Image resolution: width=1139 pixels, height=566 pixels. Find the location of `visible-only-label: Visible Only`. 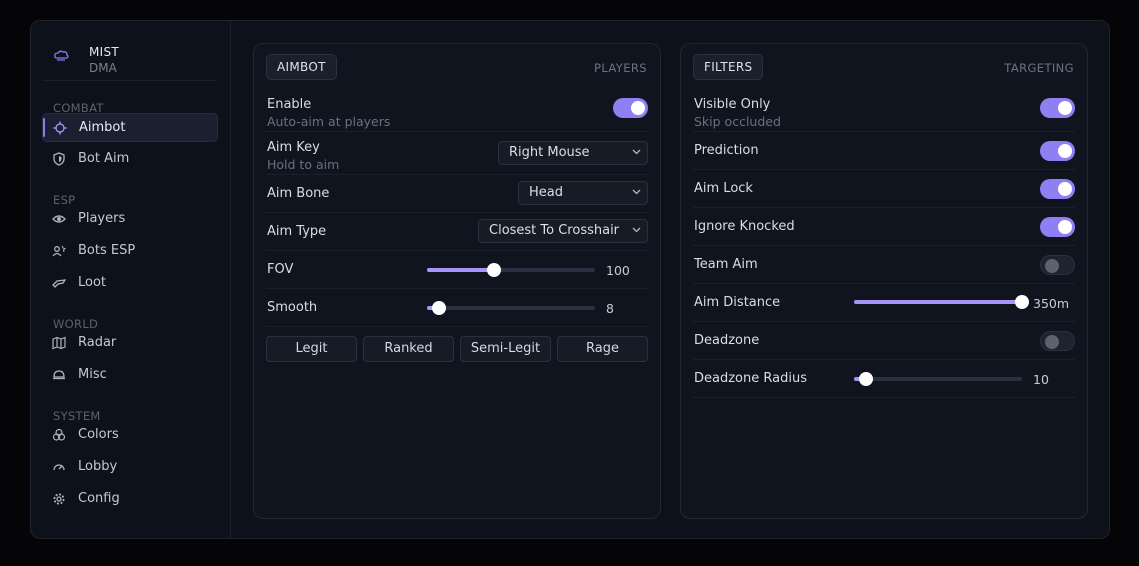

visible-only-label: Visible Only is located at coordinates (732, 104).